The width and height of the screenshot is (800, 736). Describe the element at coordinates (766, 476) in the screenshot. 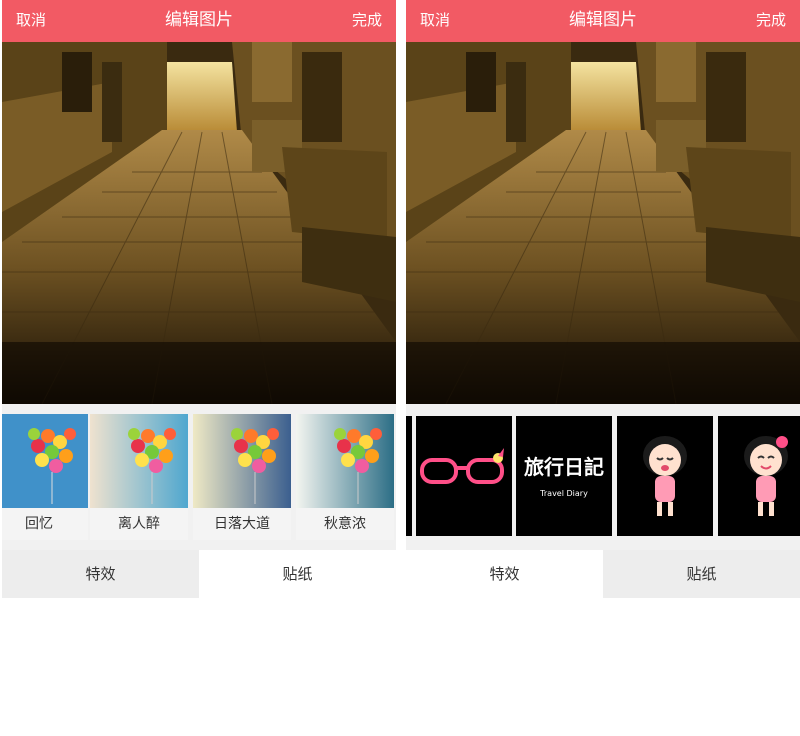

I see `happy-girl-sticker-icon` at that location.